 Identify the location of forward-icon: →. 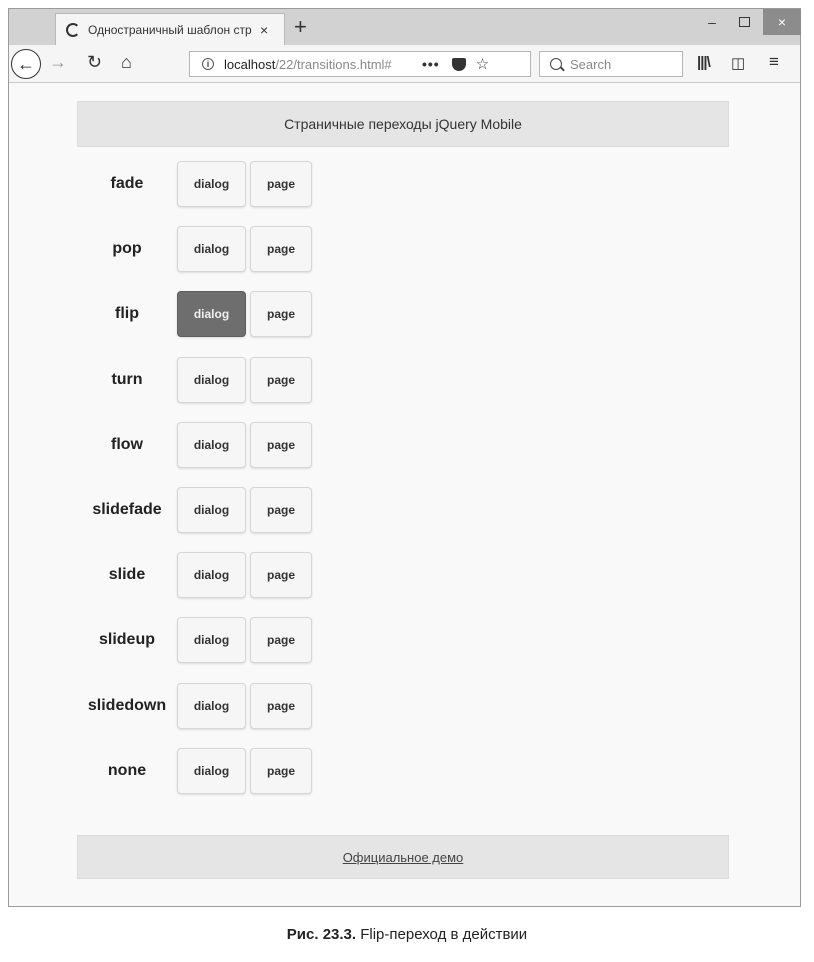
(58, 62).